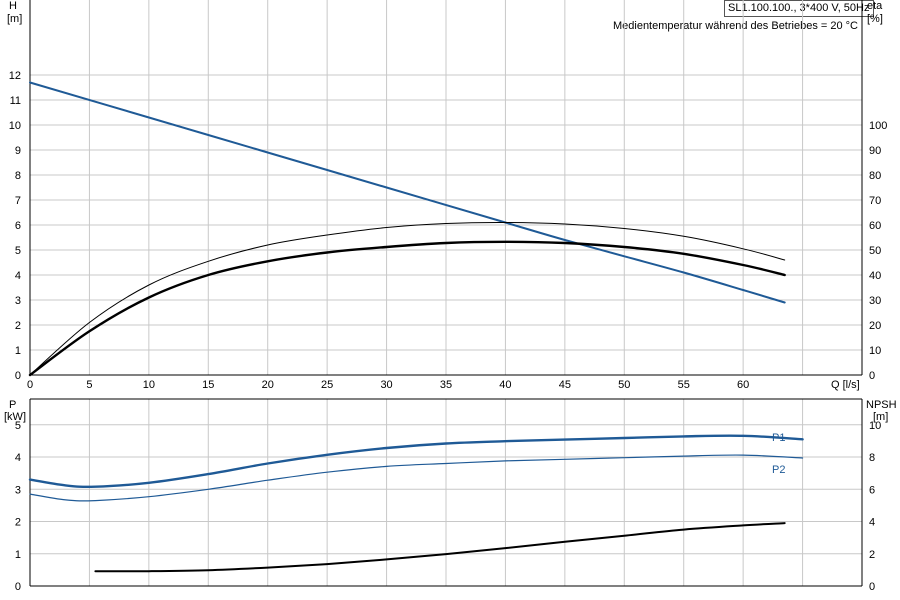  What do you see at coordinates (18, 226) in the screenshot?
I see `left-tick-label: 6` at bounding box center [18, 226].